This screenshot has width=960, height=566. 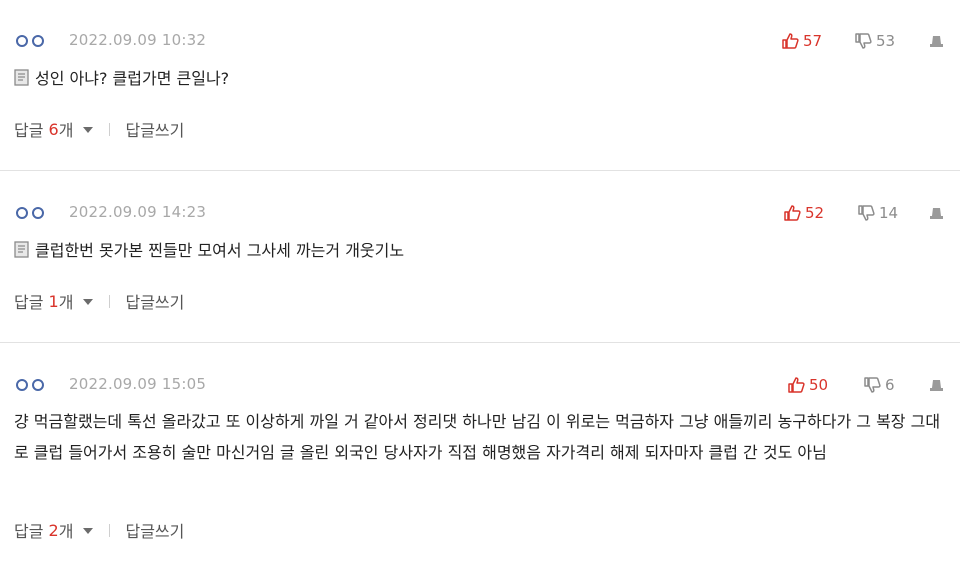 I want to click on comment-text: 성인 아냐? 클럽가면 큰일나?, so click(x=132, y=78).